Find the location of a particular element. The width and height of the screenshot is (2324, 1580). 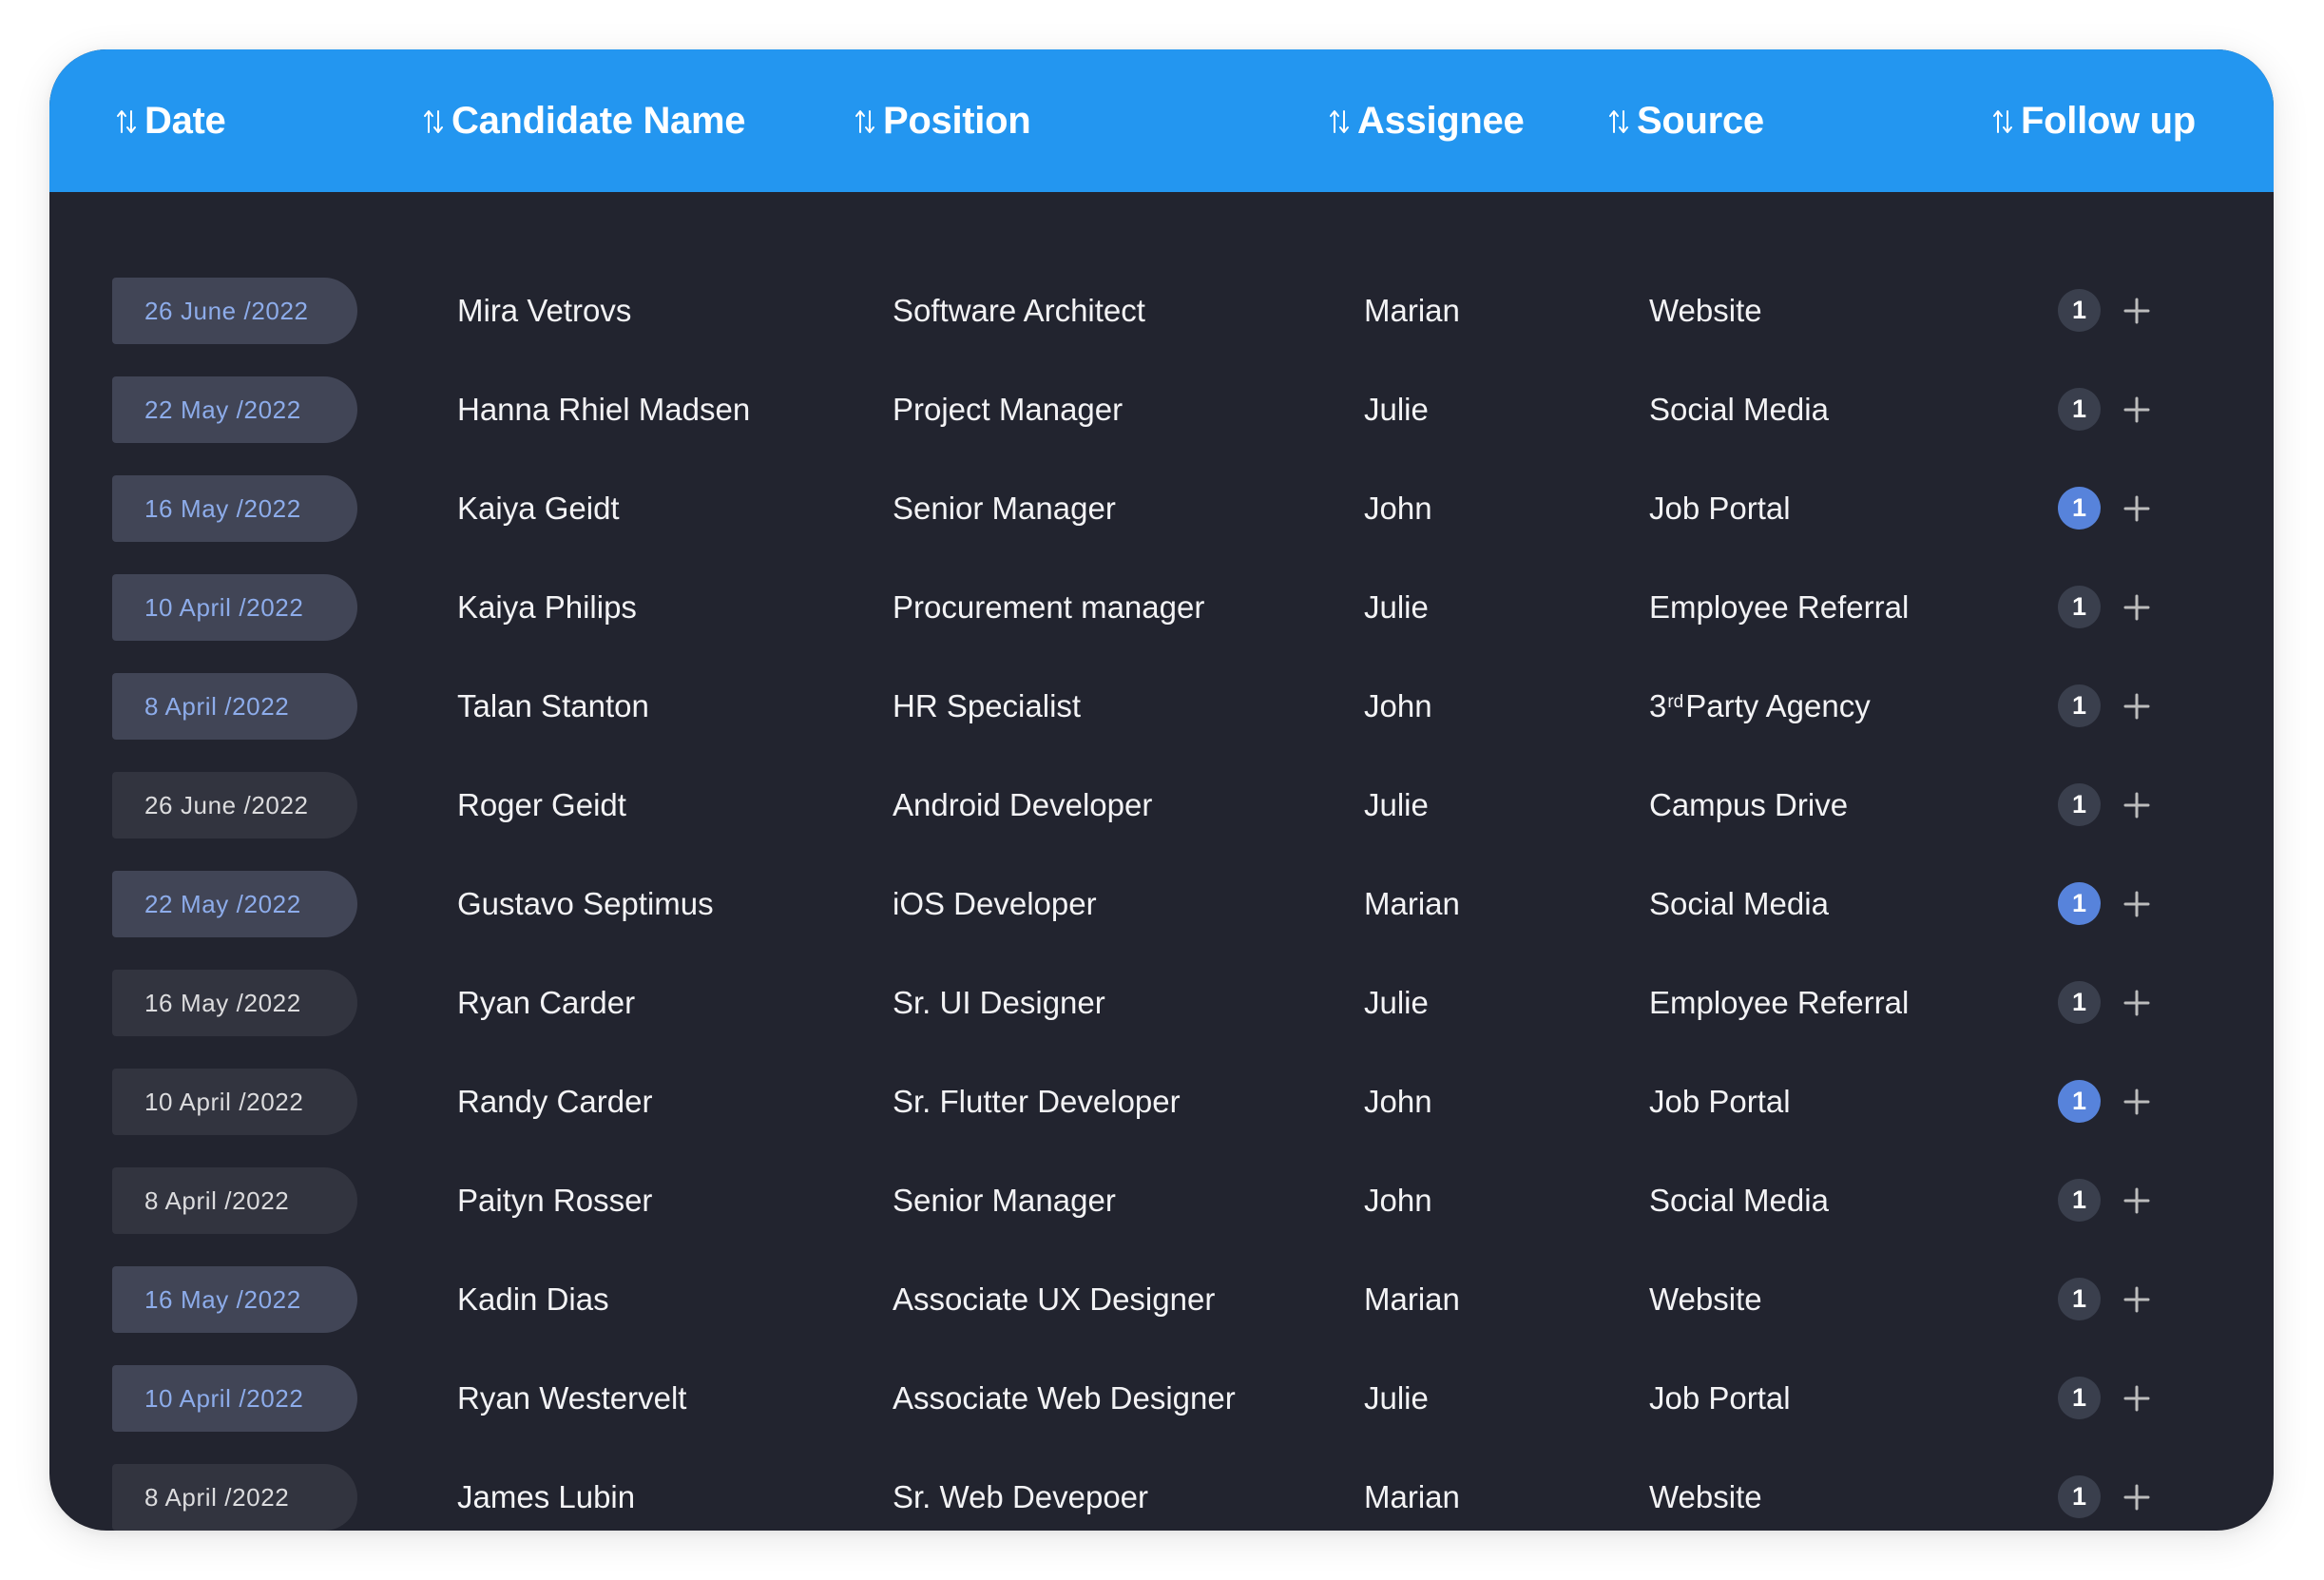

candidate-name: Kadin Dias is located at coordinates (533, 1300).